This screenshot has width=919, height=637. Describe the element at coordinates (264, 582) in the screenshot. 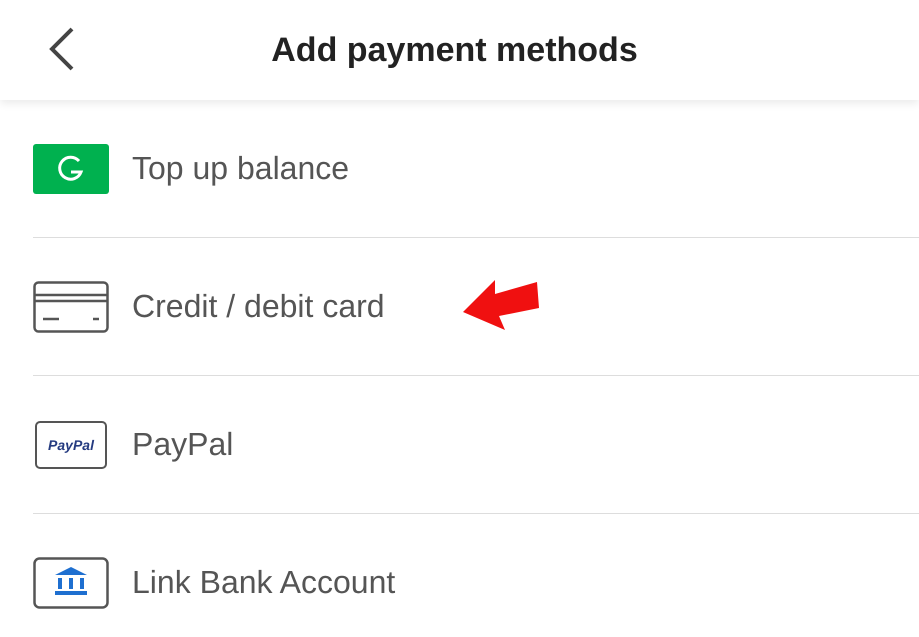

I see `method-label: Link Bank Account` at that location.